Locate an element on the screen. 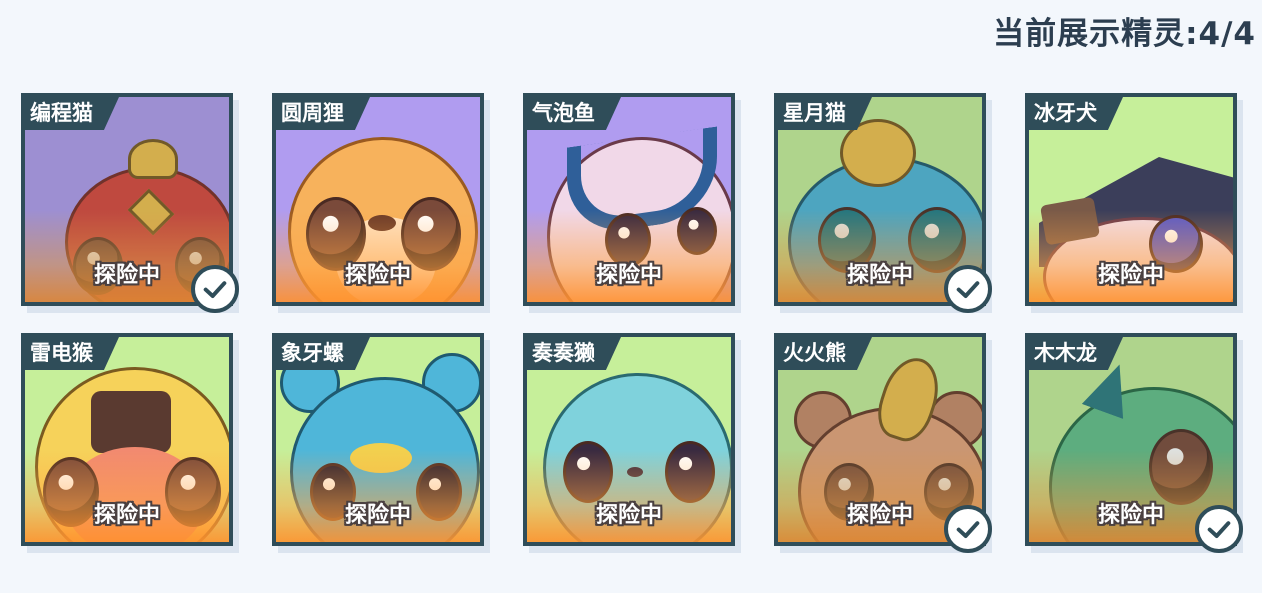  pet-name-label: 冰牙犬 is located at coordinates (1076, 113).